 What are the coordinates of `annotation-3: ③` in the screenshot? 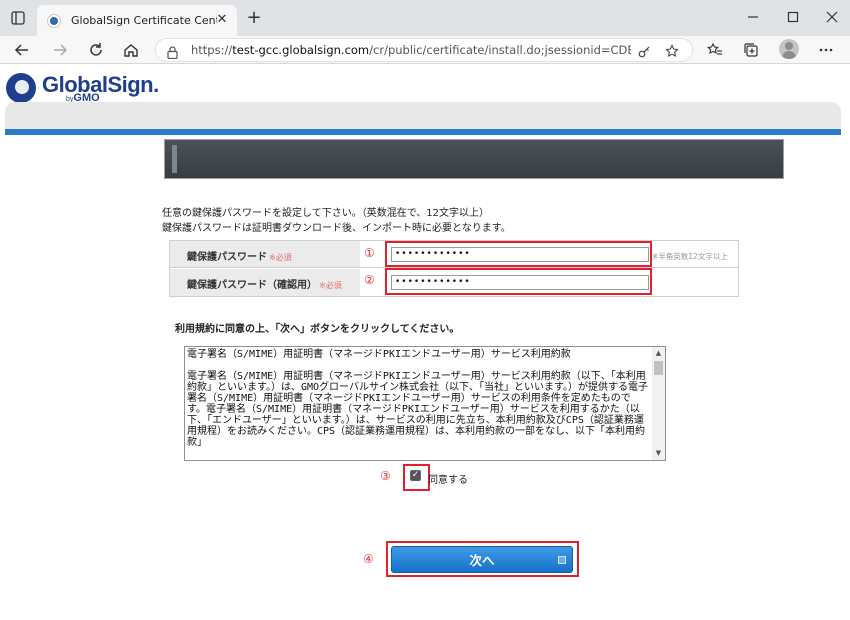 It's located at (385, 476).